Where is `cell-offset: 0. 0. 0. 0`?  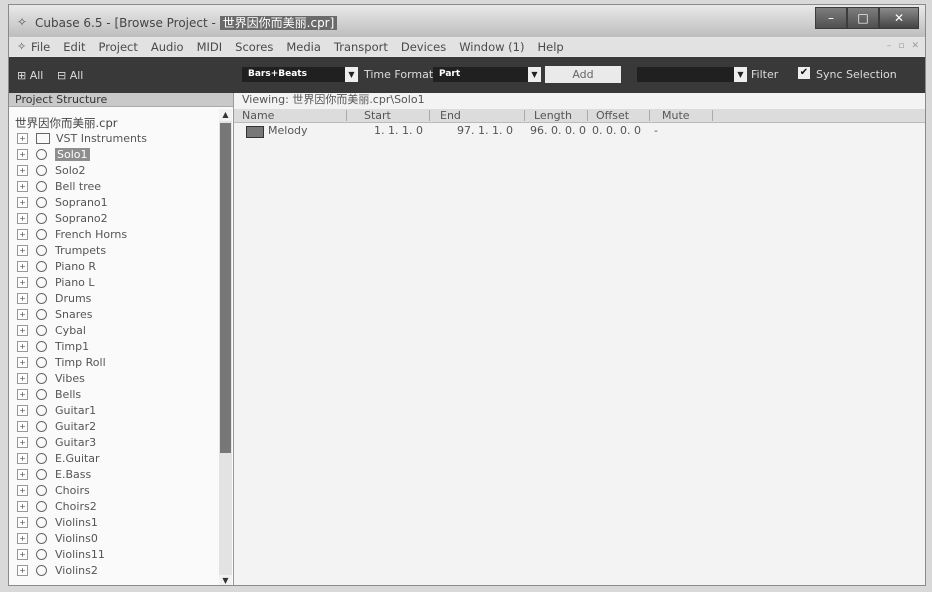
cell-offset: 0. 0. 0. 0 is located at coordinates (616, 131).